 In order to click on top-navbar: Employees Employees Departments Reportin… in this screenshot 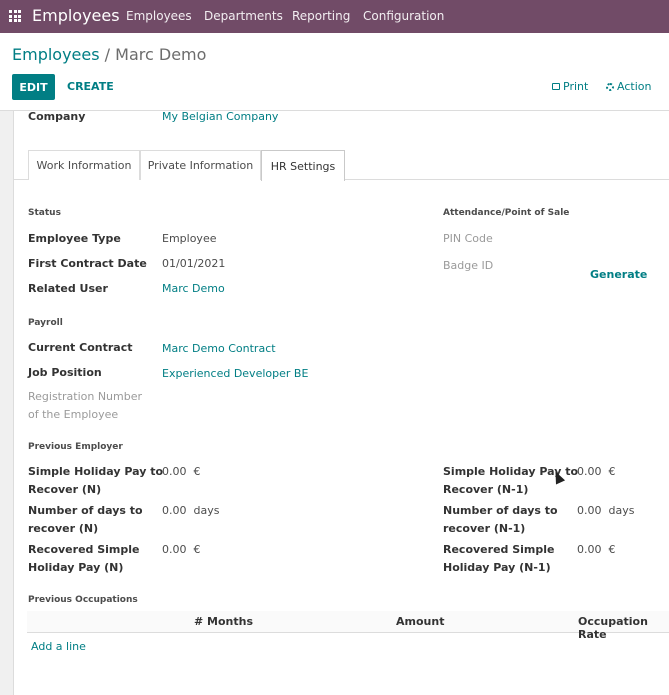, I will do `click(334, 16)`.